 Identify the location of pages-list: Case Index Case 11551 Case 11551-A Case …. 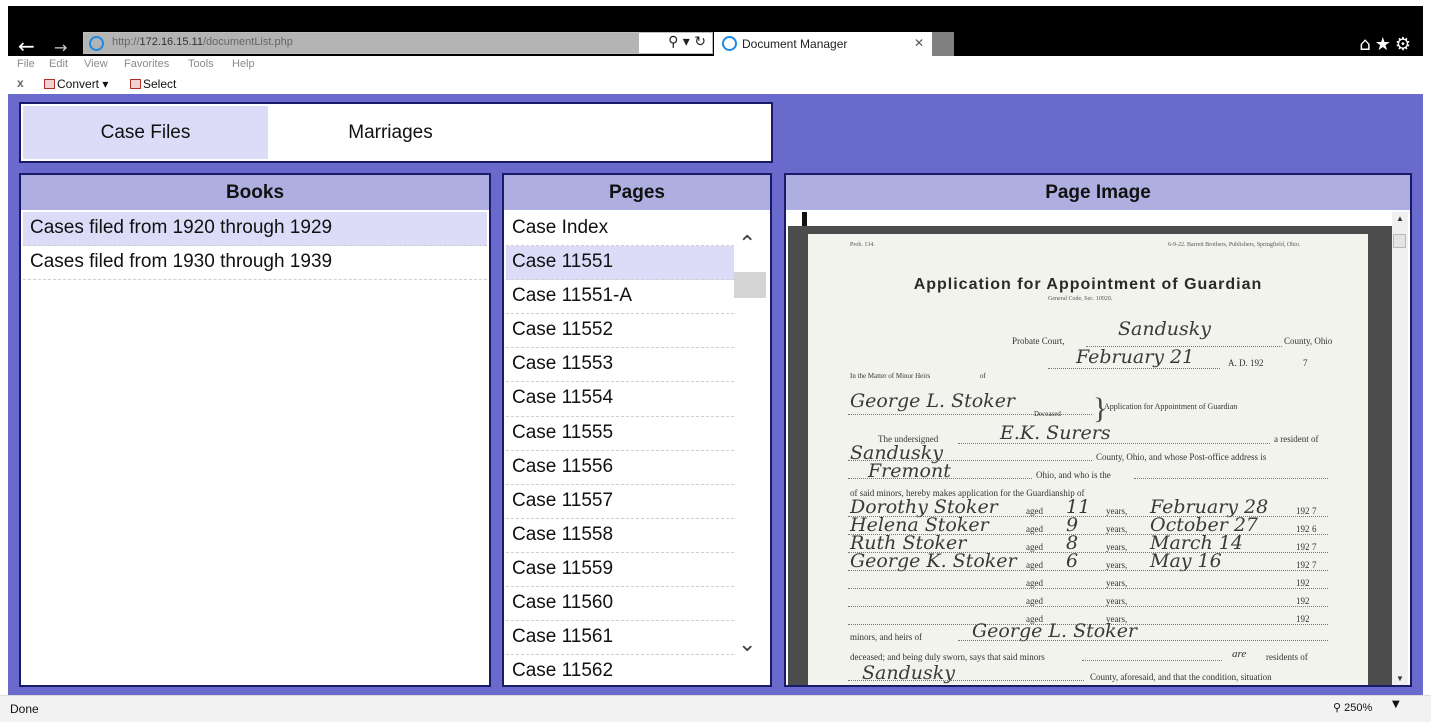
(620, 448).